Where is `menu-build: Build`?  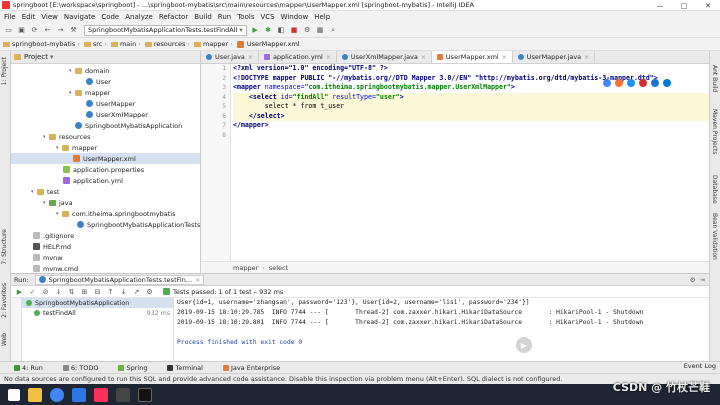 menu-build: Build is located at coordinates (203, 17).